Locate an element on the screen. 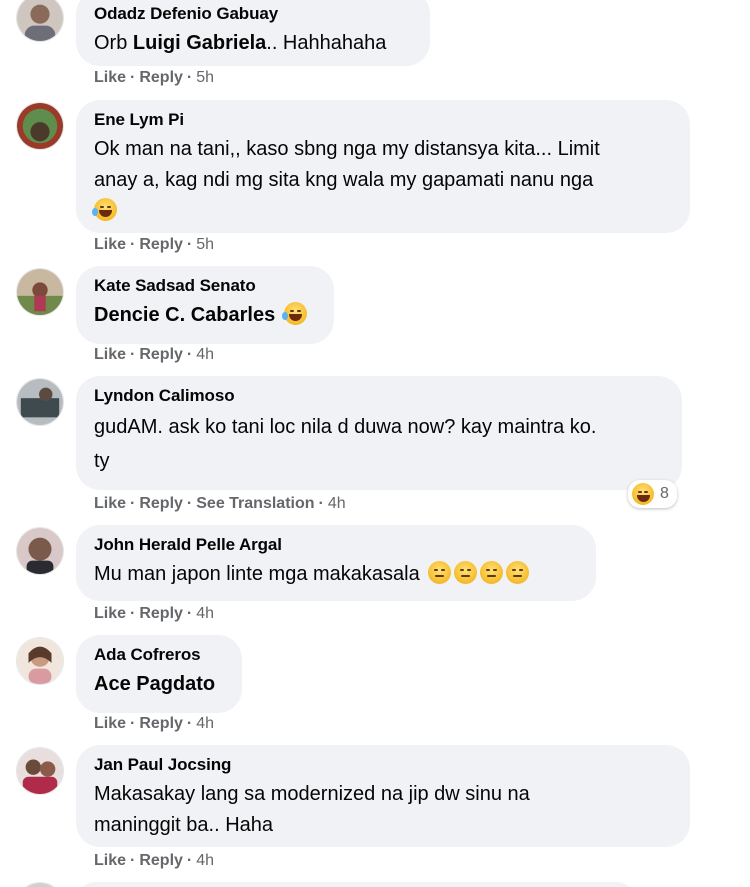  mention-link: Ace Pagdato is located at coordinates (154, 684).